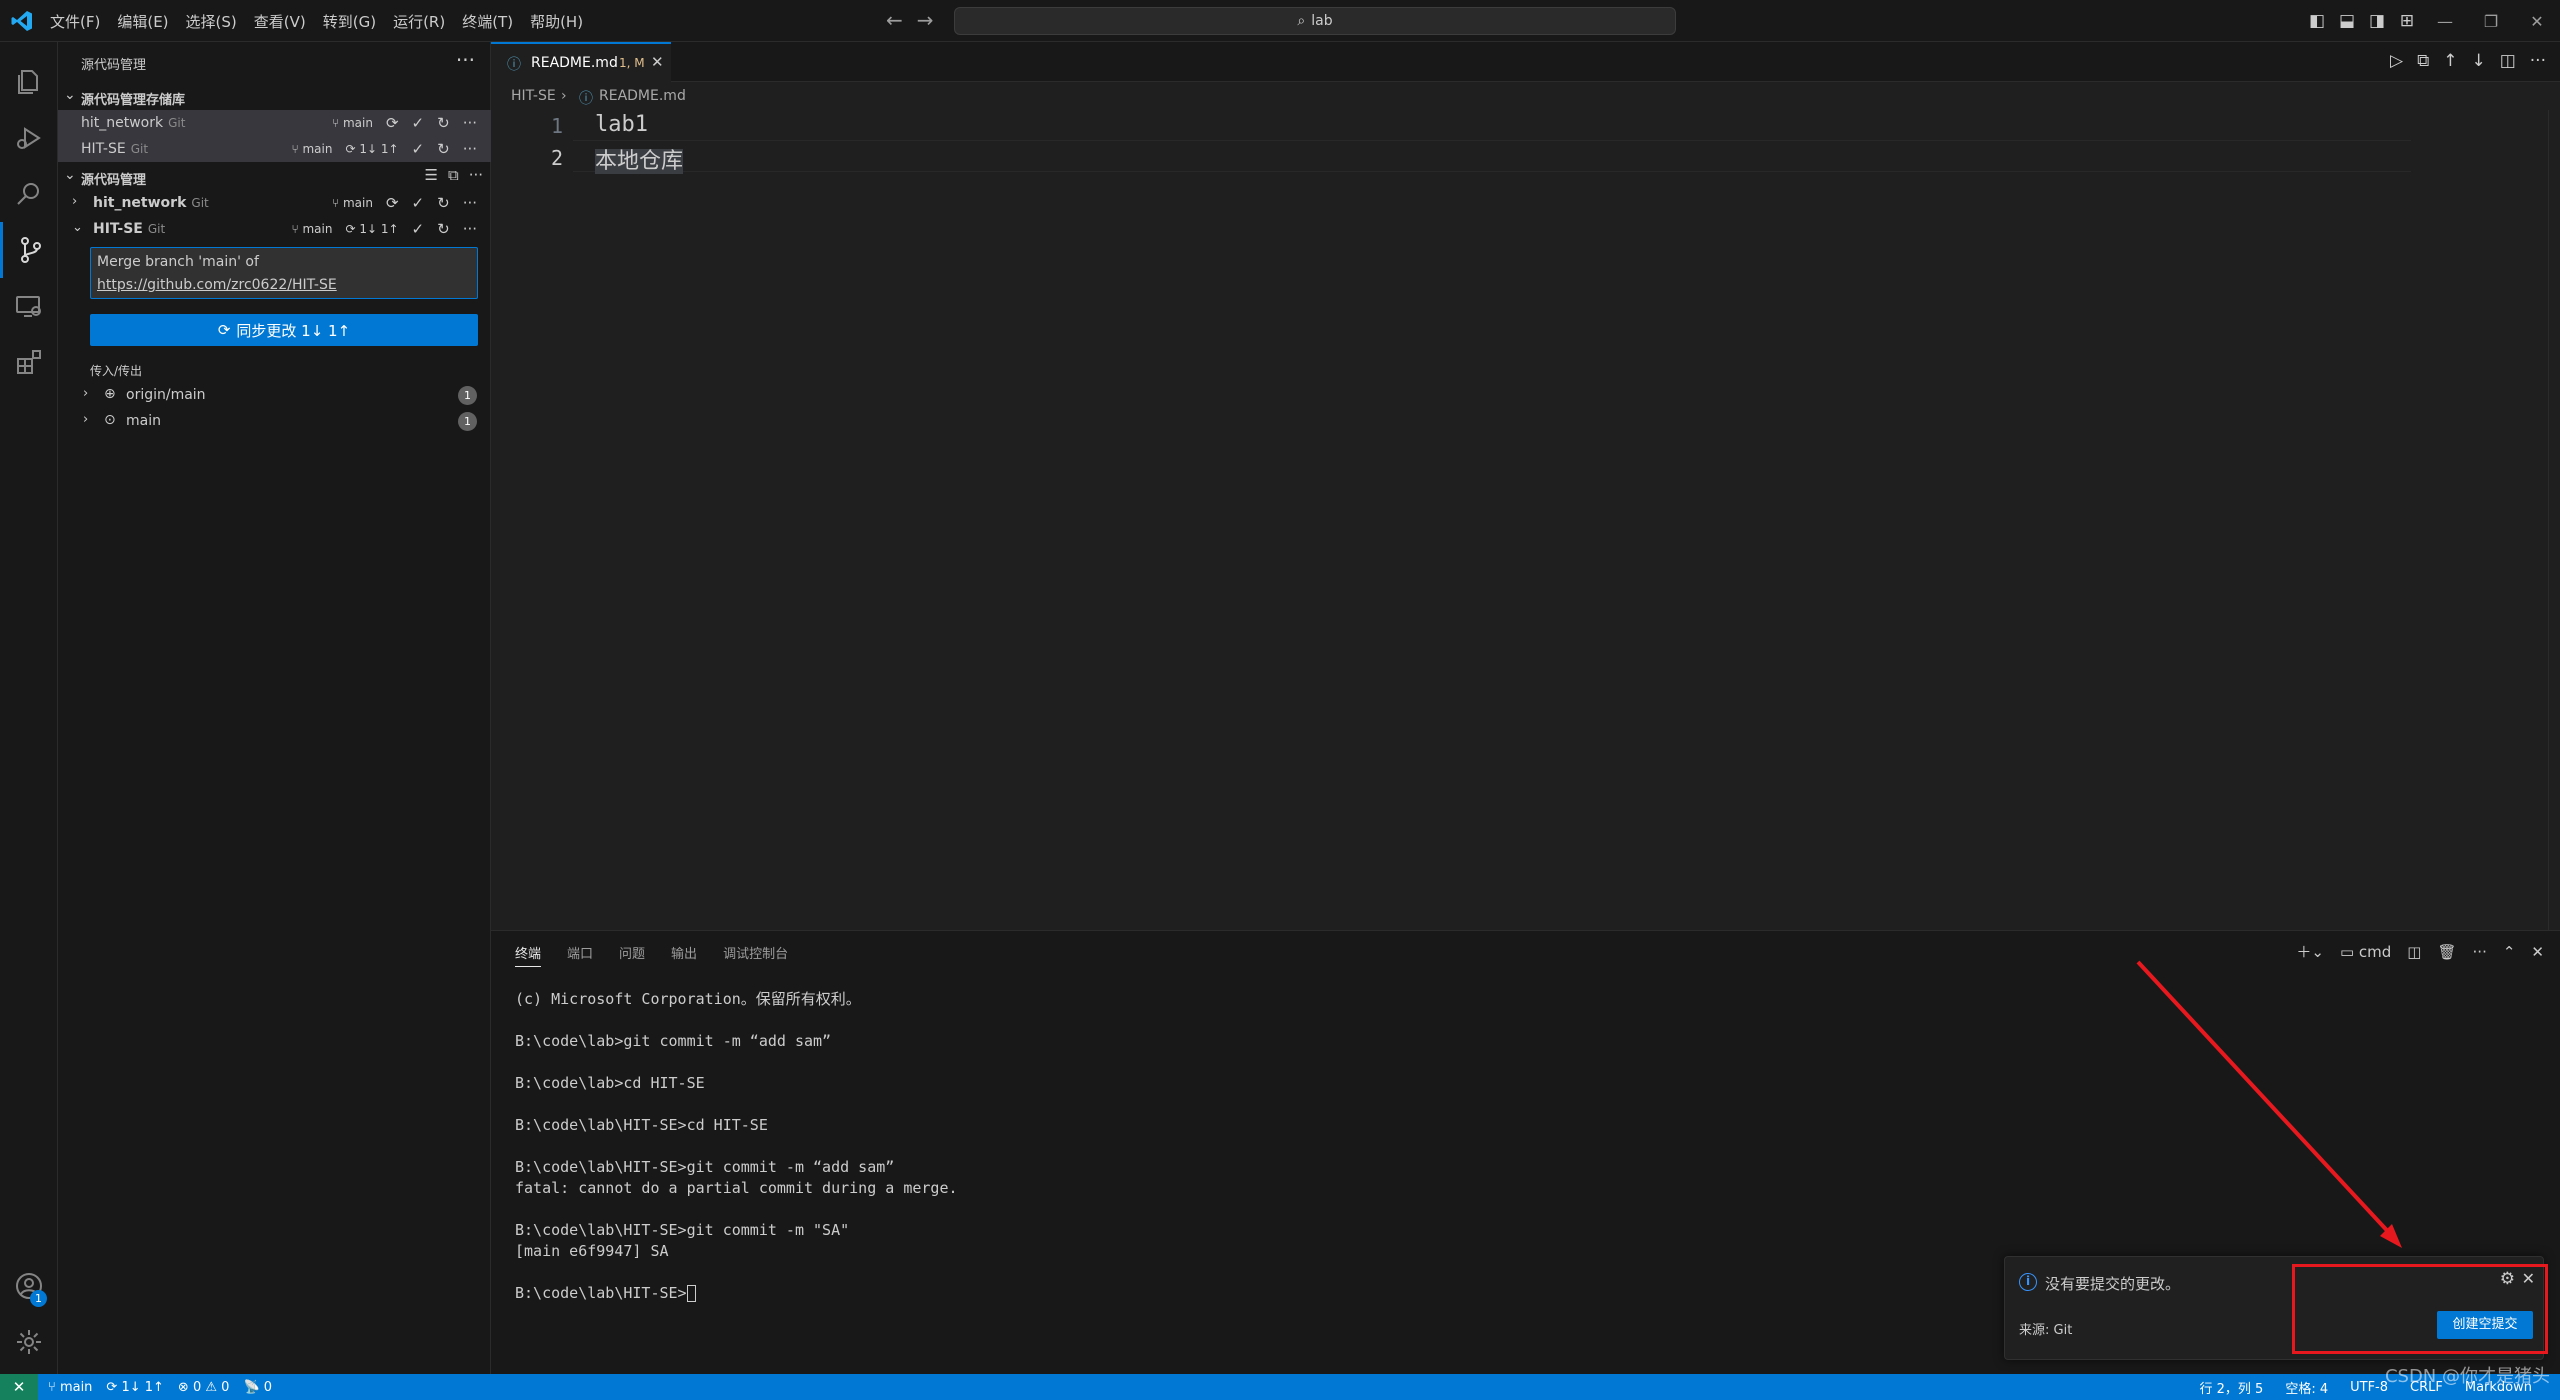  Describe the element at coordinates (621, 124) in the screenshot. I see `code-line: lab1` at that location.